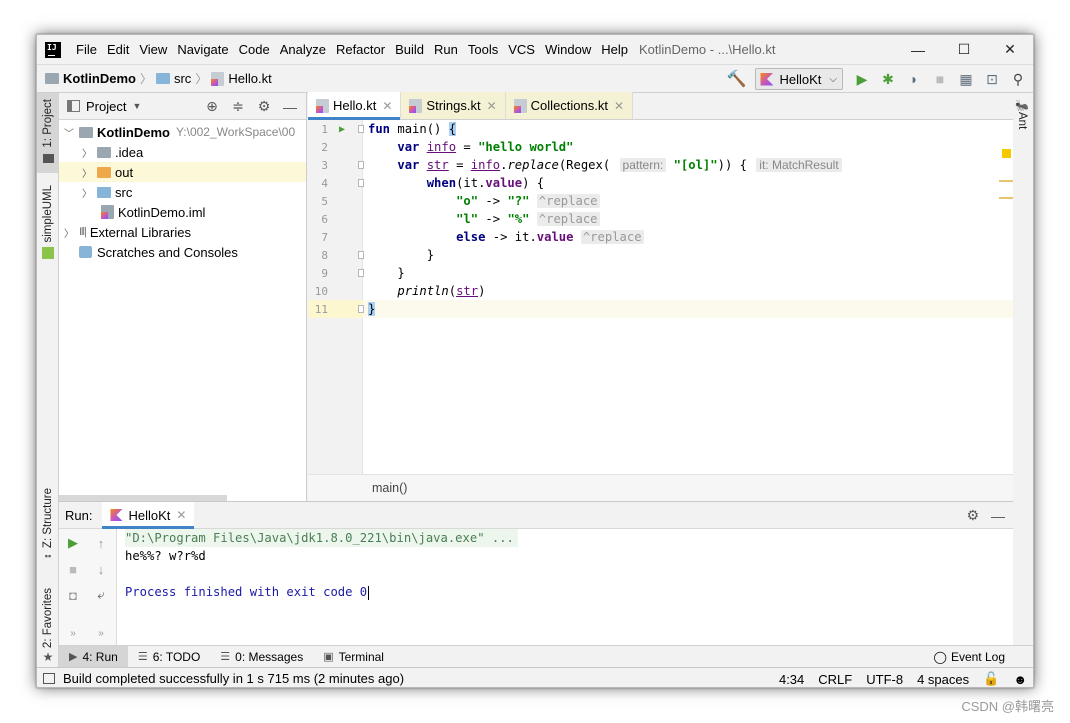 This screenshot has height=723, width=1070. I want to click on close-button: ✕, so click(1010, 49).